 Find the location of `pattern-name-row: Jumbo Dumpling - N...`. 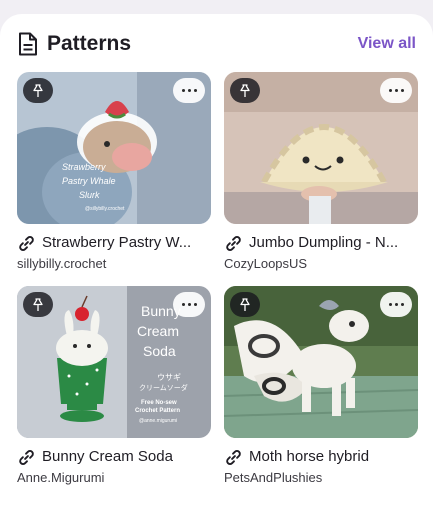

pattern-name-row: Jumbo Dumpling - N... is located at coordinates (321, 243).